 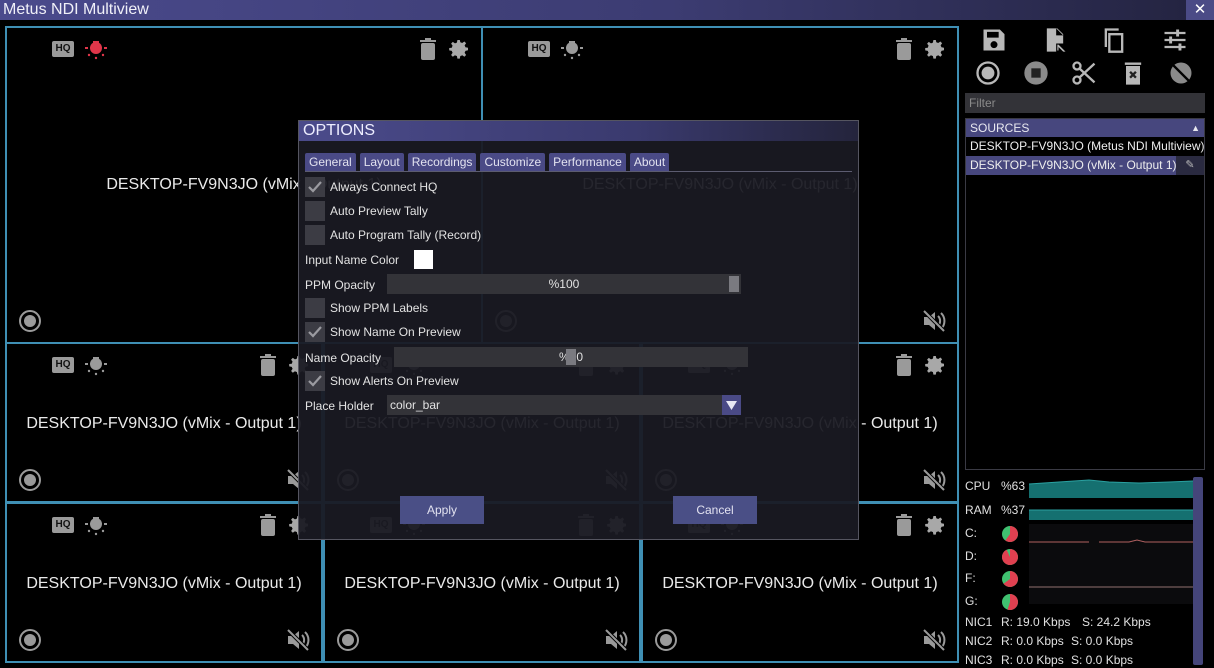 I want to click on source-item-selected: DESKTOP-FV9N3JO (vMix - Output 1) ✎, so click(x=1085, y=165).